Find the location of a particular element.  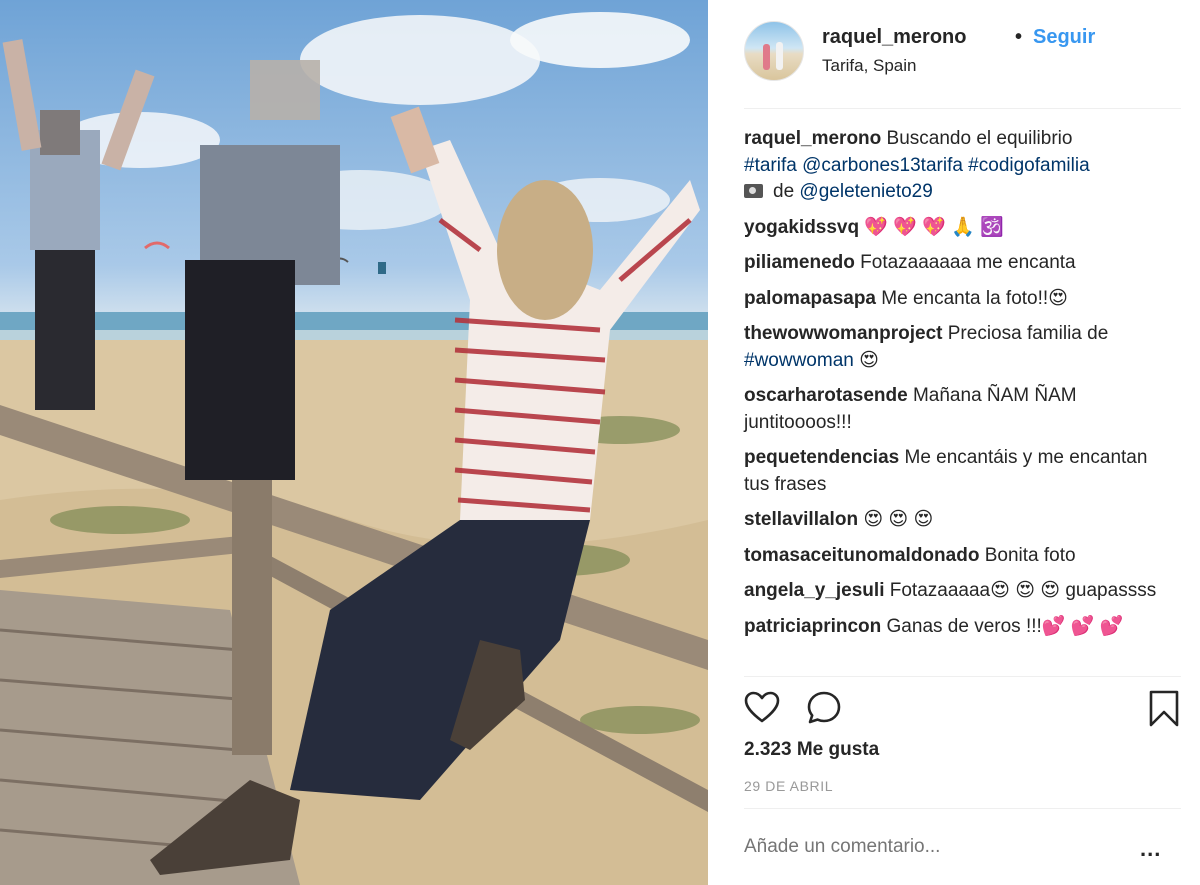

comment-item: tomasaceitunomaldonado Bonita foto is located at coordinates (959, 556).